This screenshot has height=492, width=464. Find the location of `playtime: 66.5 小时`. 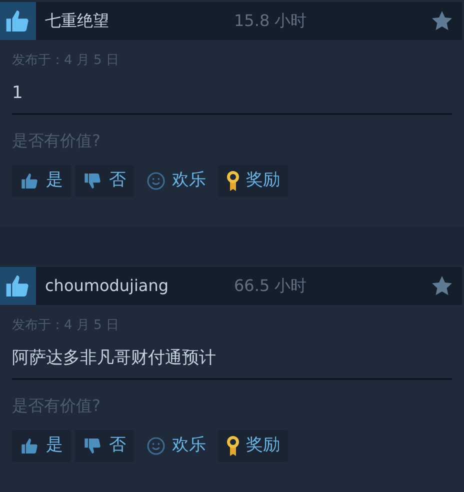

playtime: 66.5 小时 is located at coordinates (270, 286).